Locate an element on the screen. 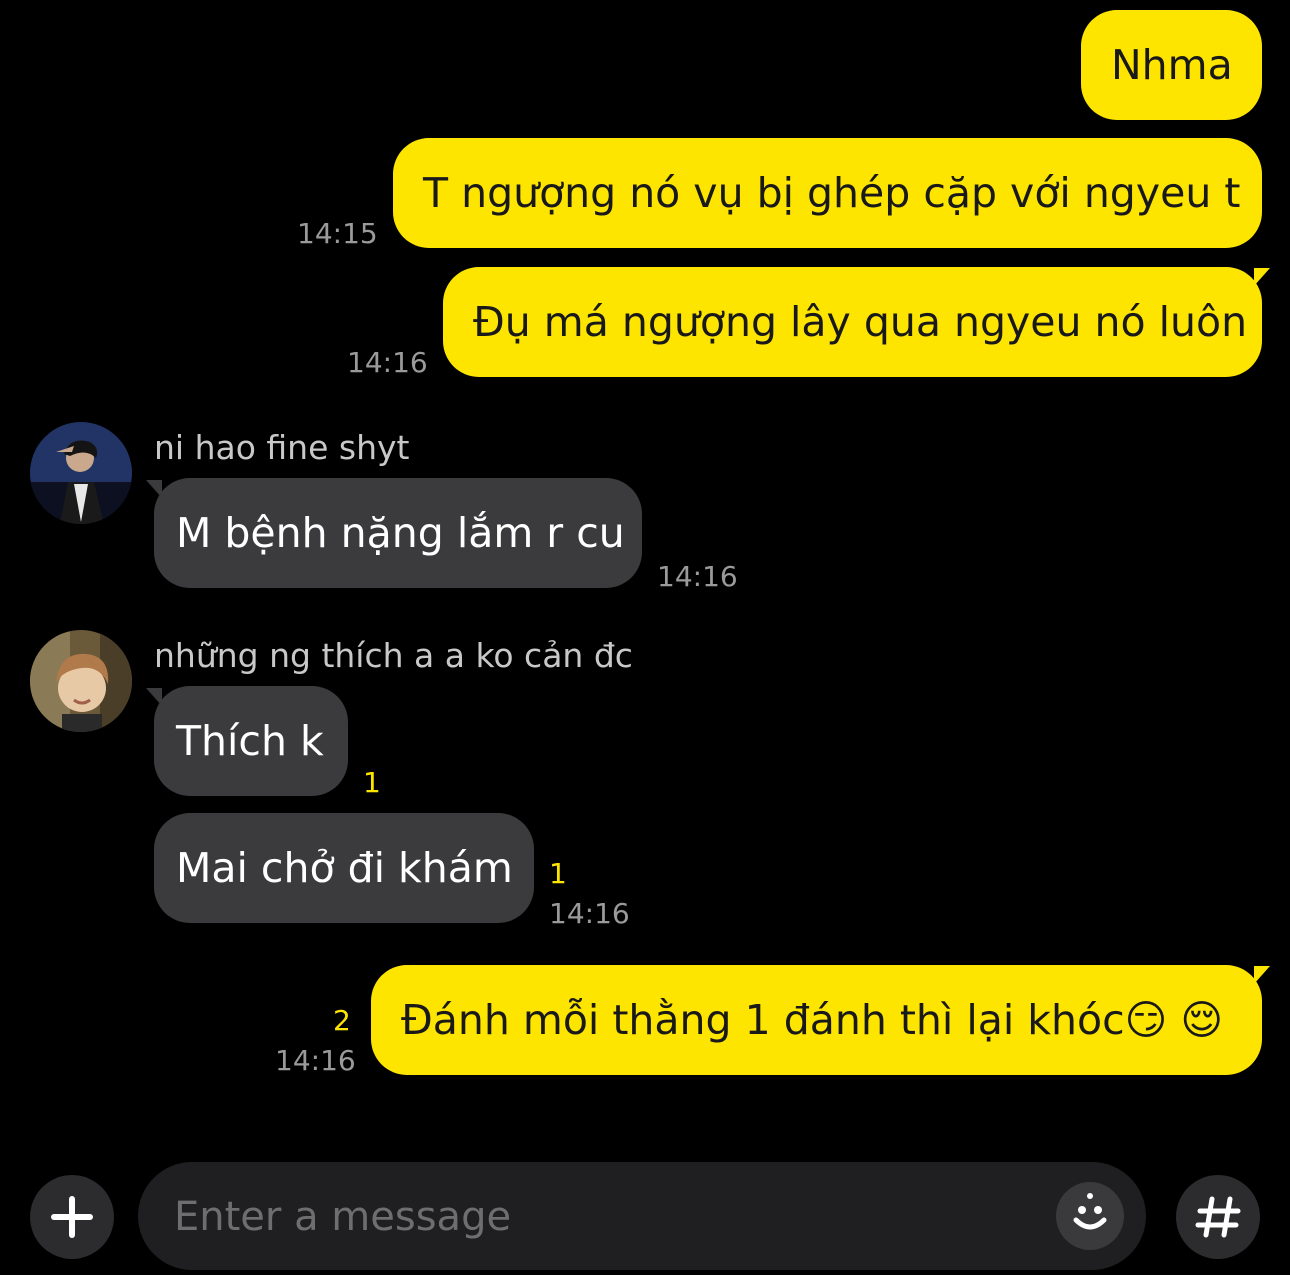 The height and width of the screenshot is (1275, 1290). sender-name: những ng thích a a ko cản đc is located at coordinates (393, 655).